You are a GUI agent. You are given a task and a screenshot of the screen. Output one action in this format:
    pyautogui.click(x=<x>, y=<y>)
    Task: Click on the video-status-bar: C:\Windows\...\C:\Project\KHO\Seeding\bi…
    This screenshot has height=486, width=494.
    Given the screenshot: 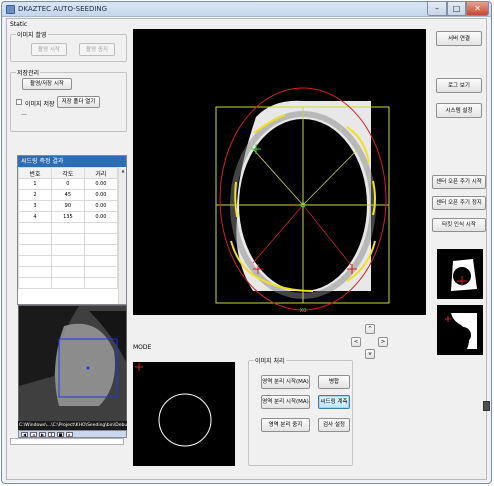 What is the action you would take?
    pyautogui.click(x=72, y=425)
    